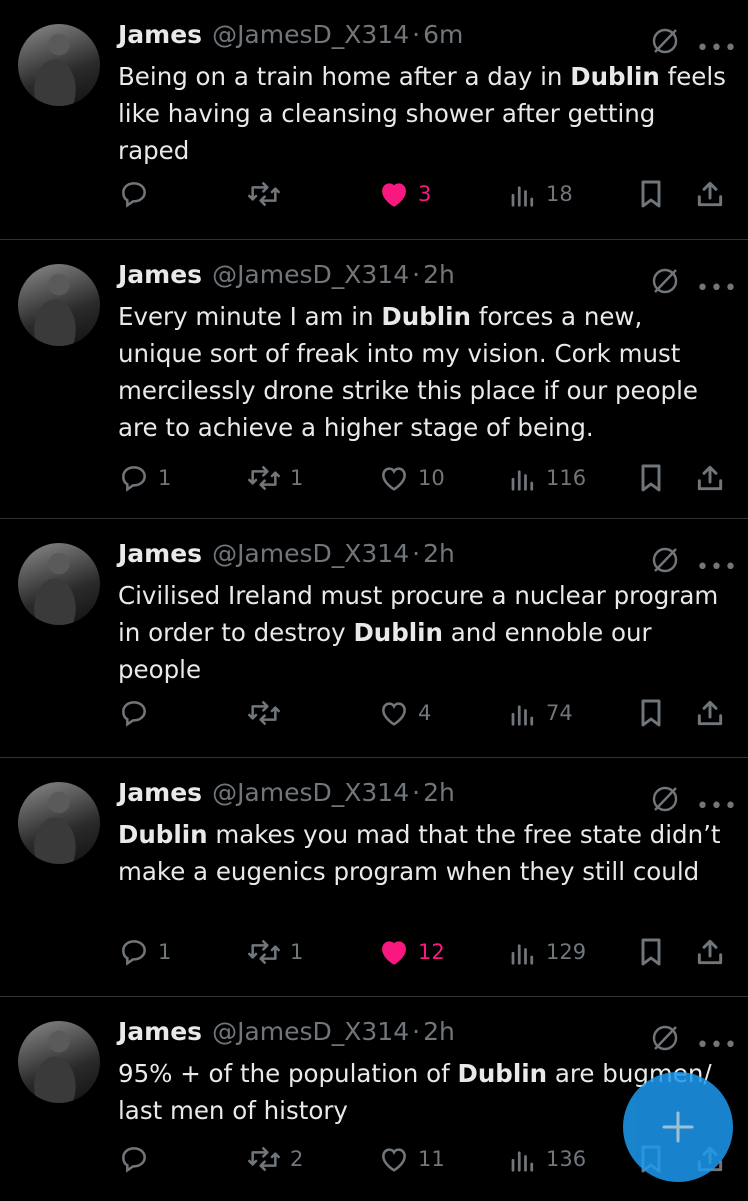 The width and height of the screenshot is (748, 1201). Describe the element at coordinates (411, 952) in the screenshot. I see `like-button: 12` at that location.